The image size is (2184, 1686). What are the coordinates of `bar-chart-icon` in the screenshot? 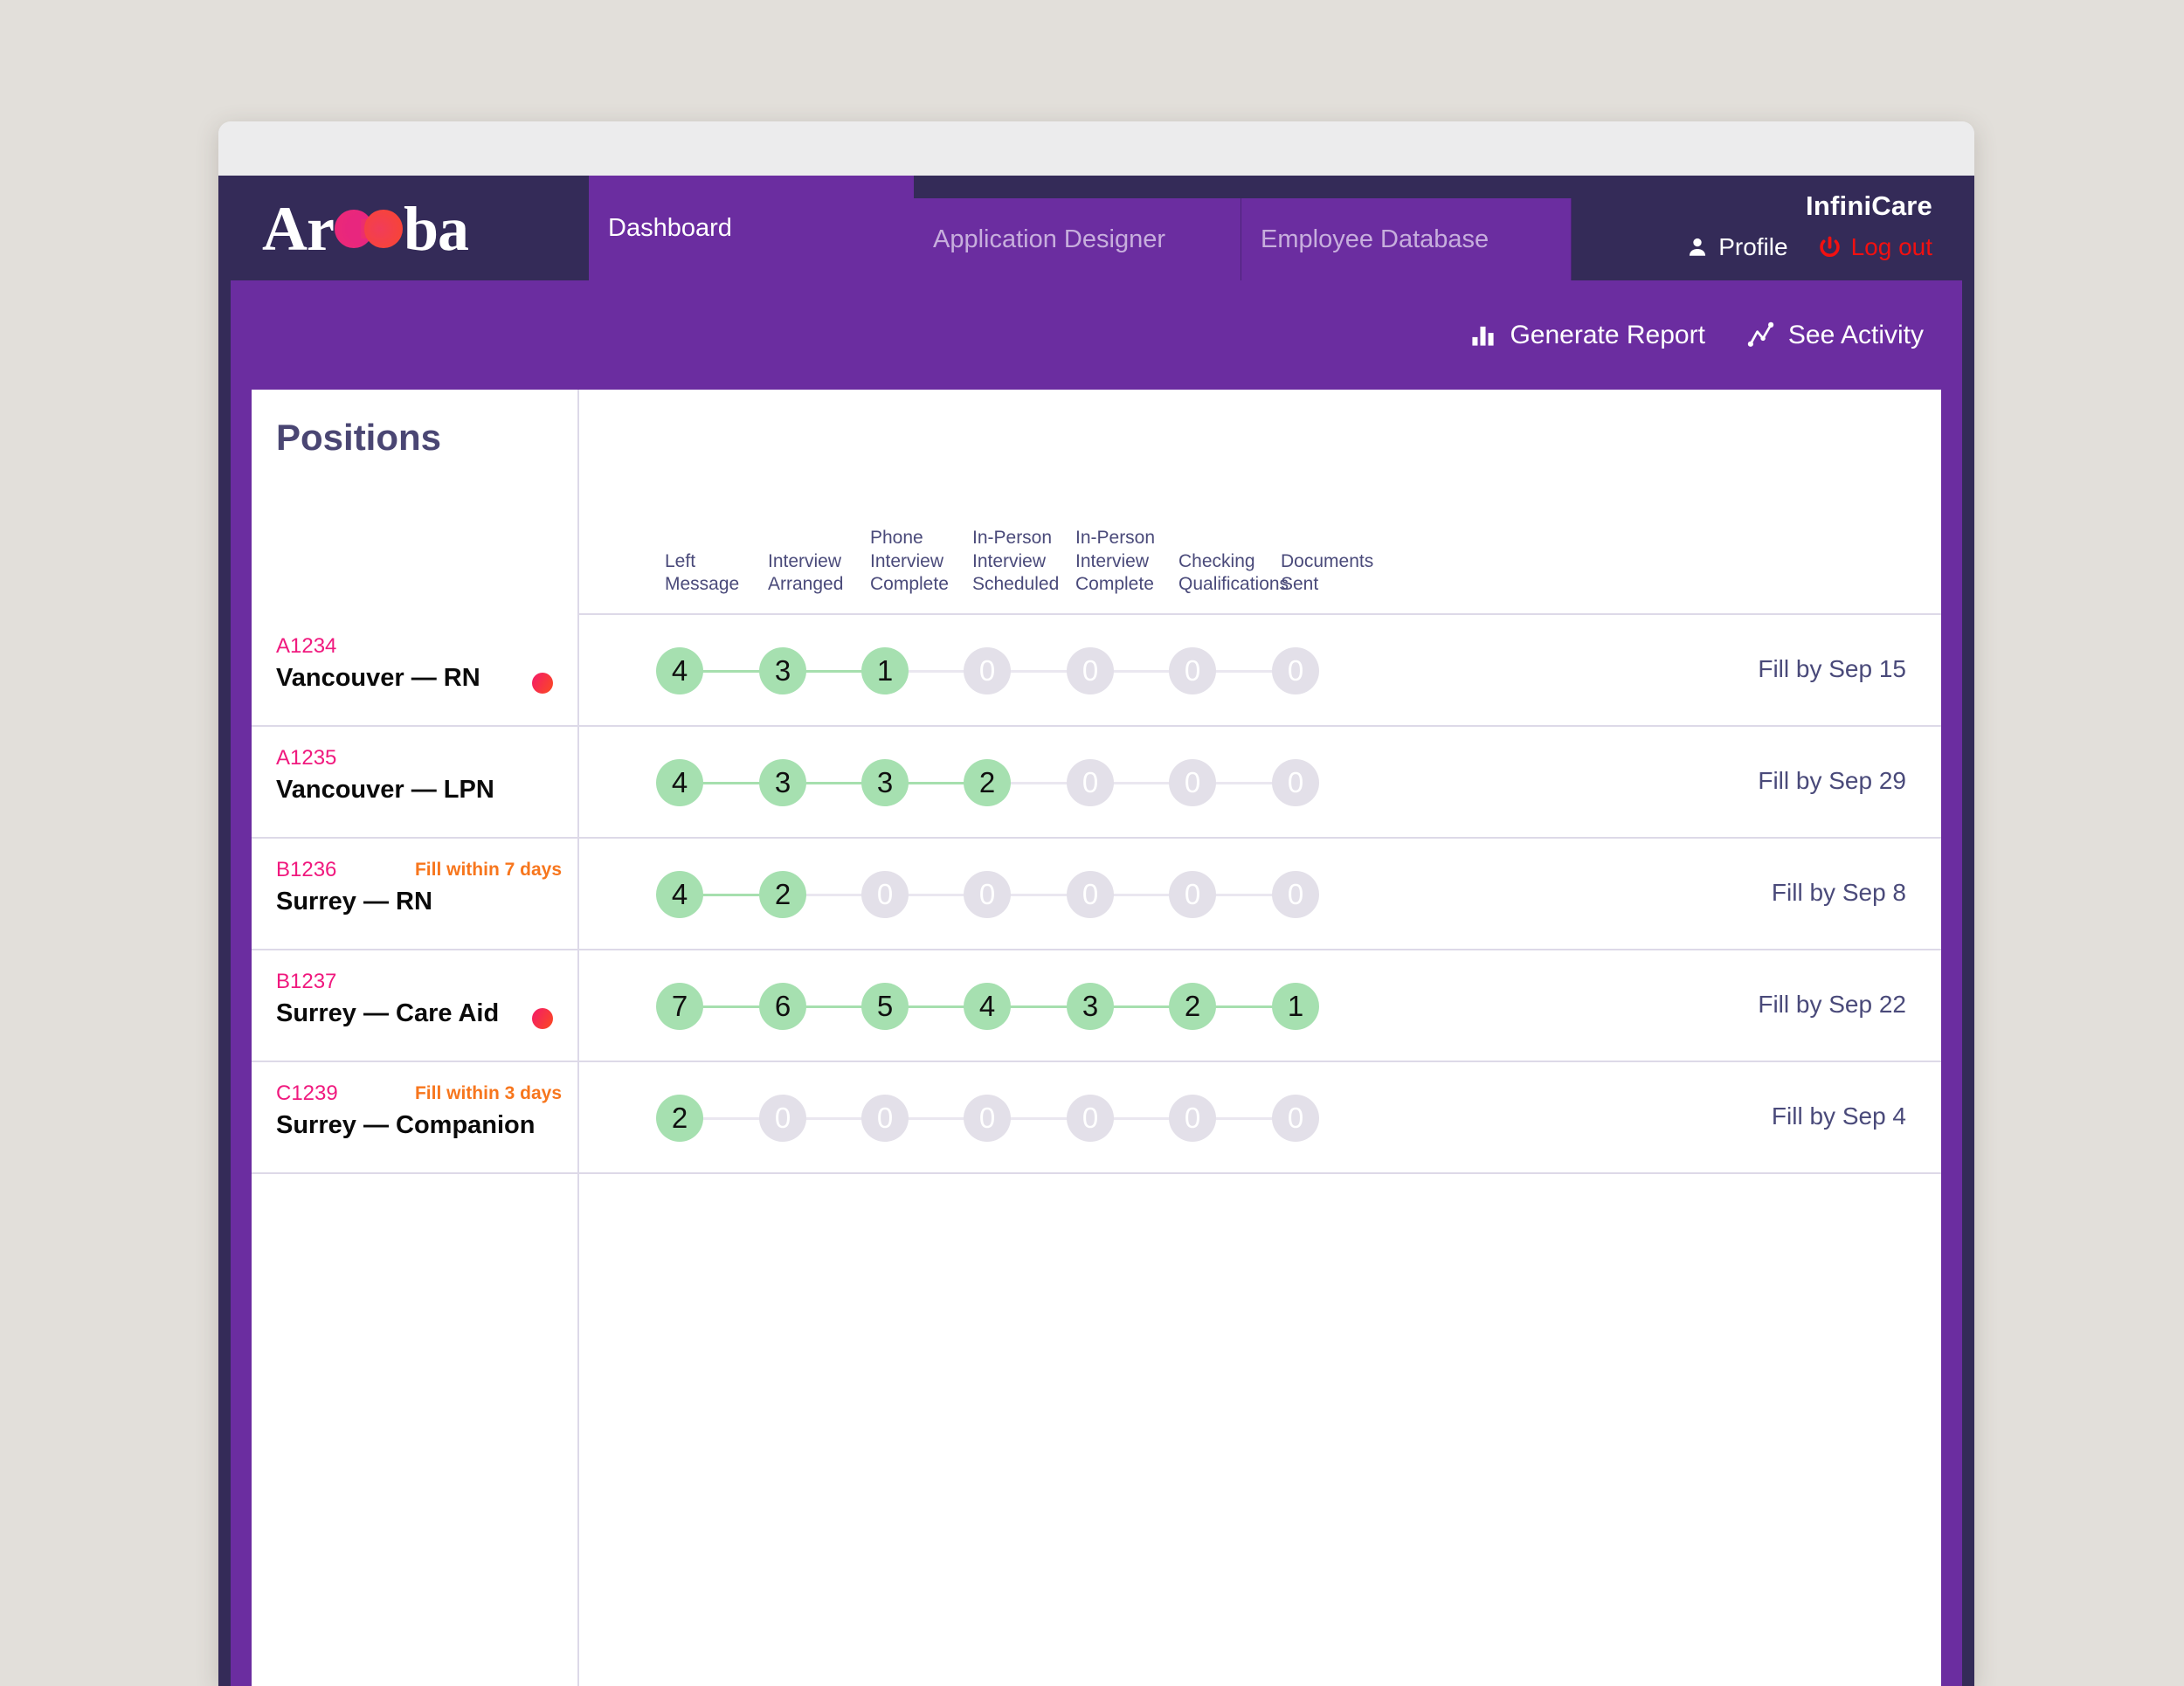 It's located at (1483, 336).